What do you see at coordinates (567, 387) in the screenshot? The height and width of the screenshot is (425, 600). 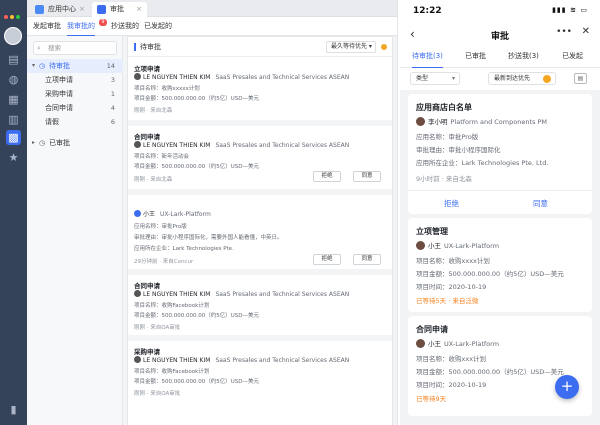 I see `add-button: +` at bounding box center [567, 387].